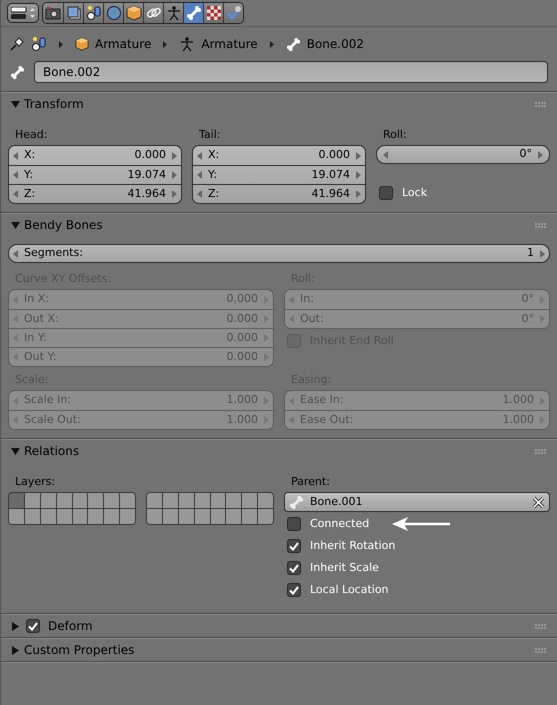 This screenshot has width=557, height=705. Describe the element at coordinates (23, 13) in the screenshot. I see `editor-type-button` at that location.